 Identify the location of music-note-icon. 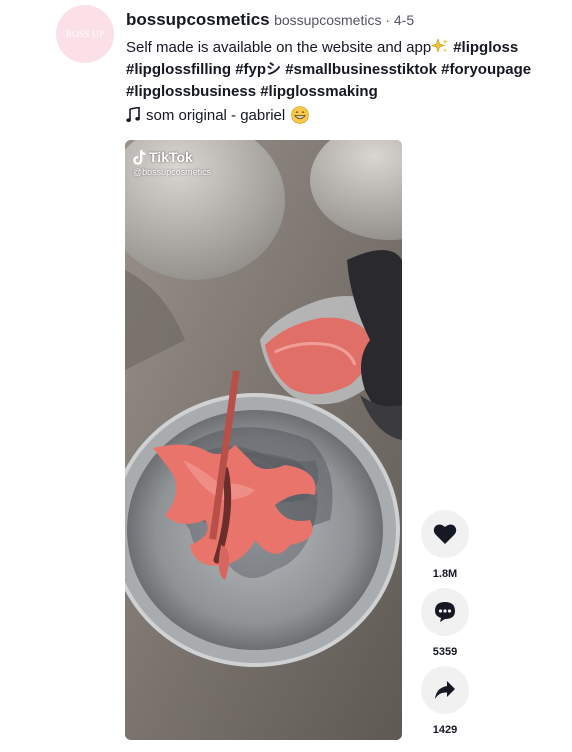
(133, 114).